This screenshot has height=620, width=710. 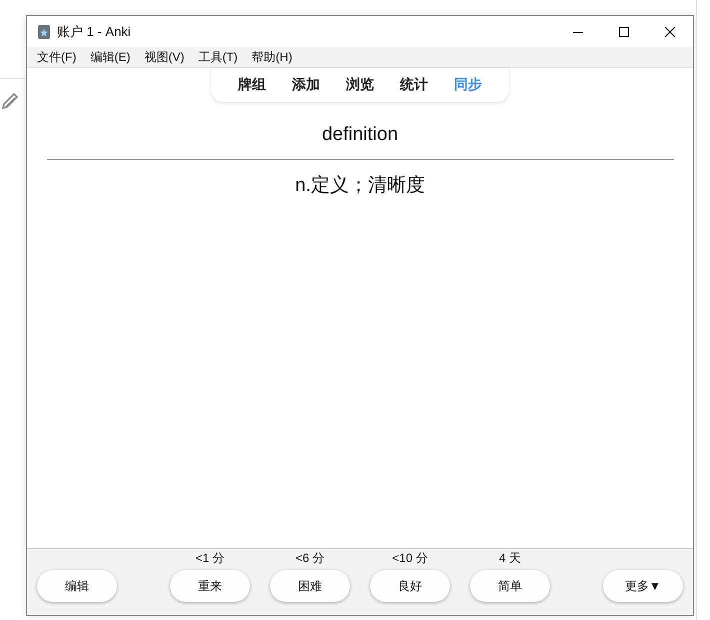 I want to click on answer-button: 重来, so click(x=210, y=586).